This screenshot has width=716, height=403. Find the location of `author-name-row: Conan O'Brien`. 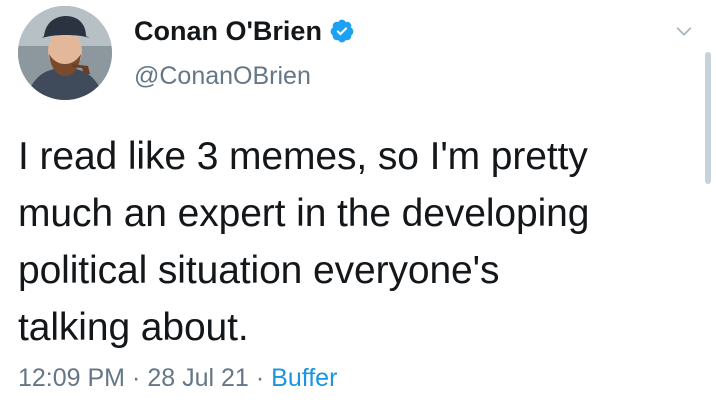

author-name-row: Conan O'Brien is located at coordinates (244, 31).